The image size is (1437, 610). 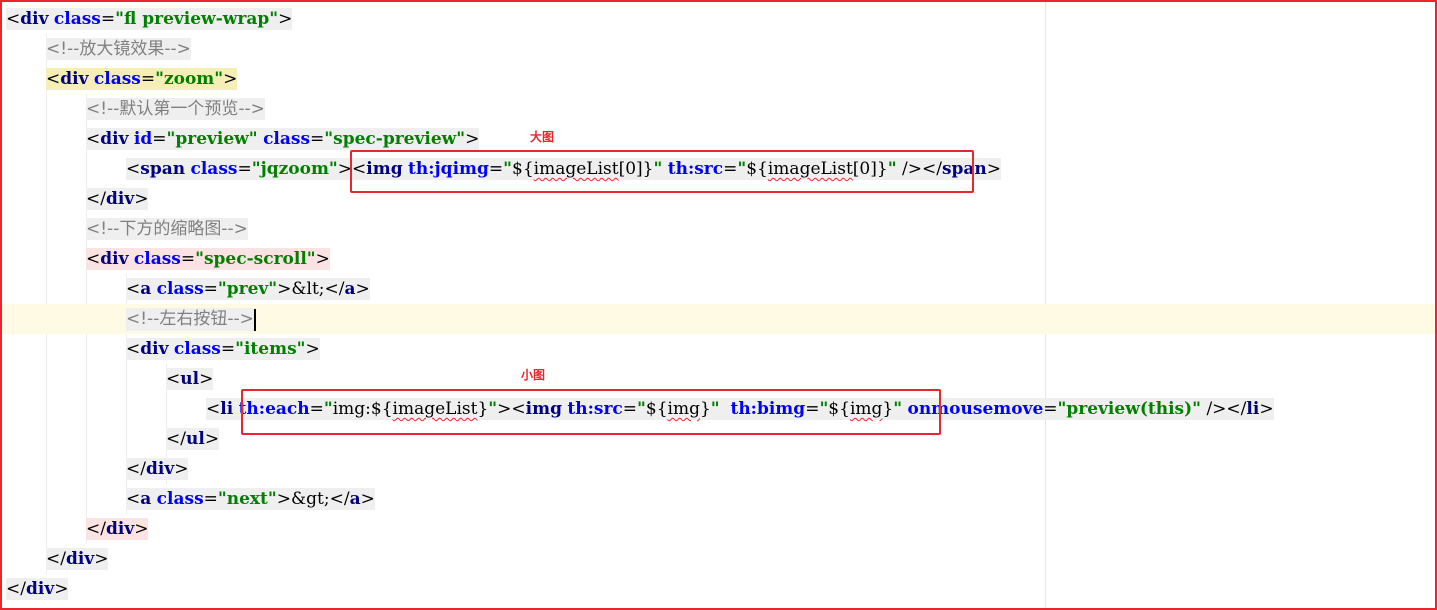 What do you see at coordinates (270, 349) in the screenshot?
I see `code-token: "items"` at bounding box center [270, 349].